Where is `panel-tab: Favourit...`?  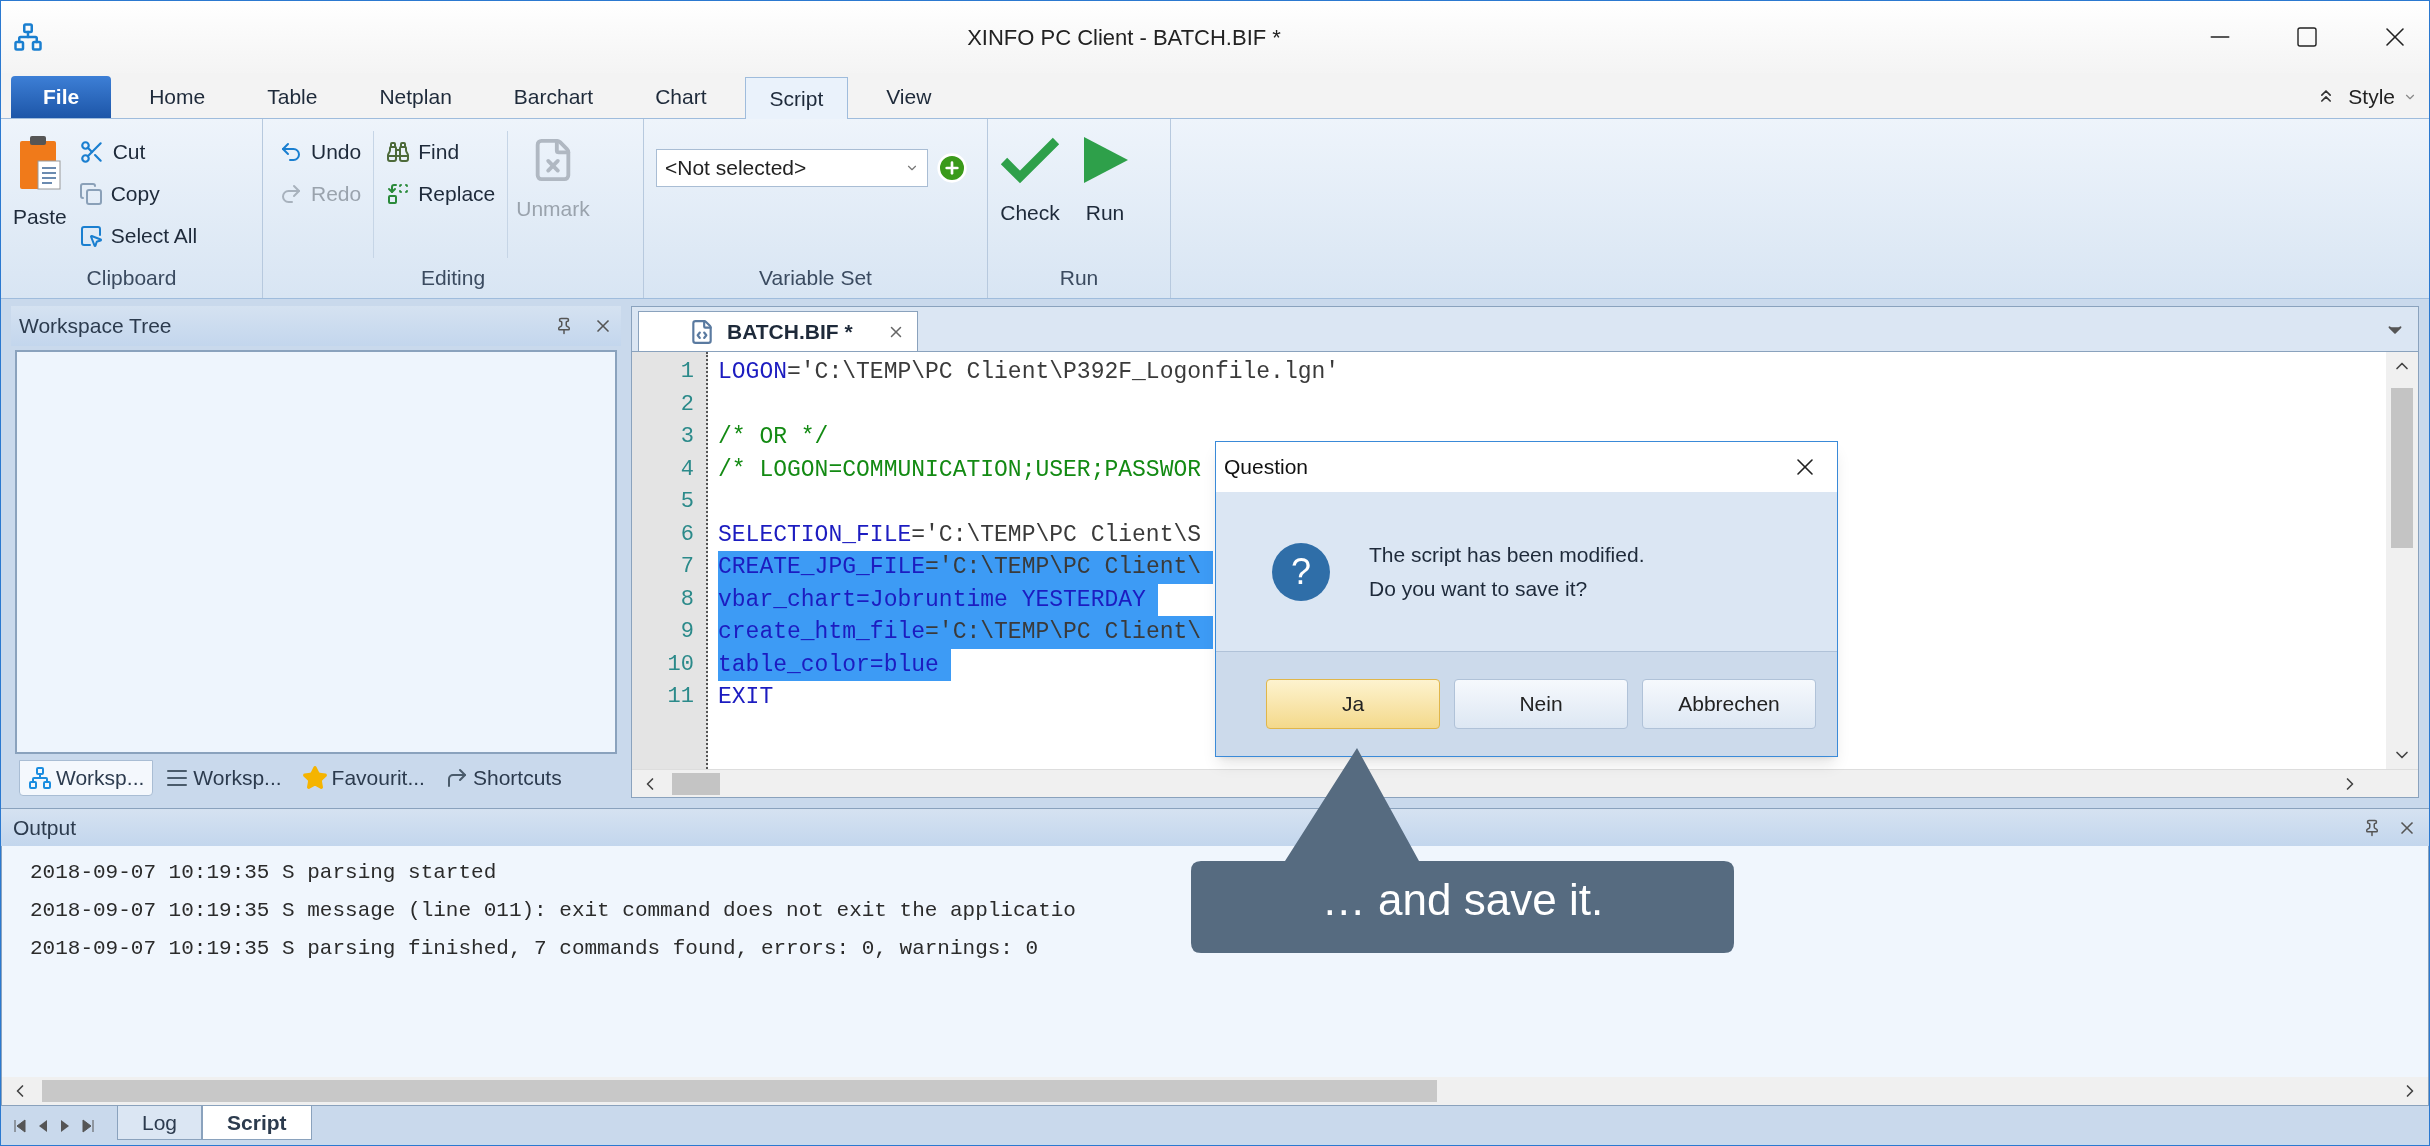 panel-tab: Favourit... is located at coordinates (363, 778).